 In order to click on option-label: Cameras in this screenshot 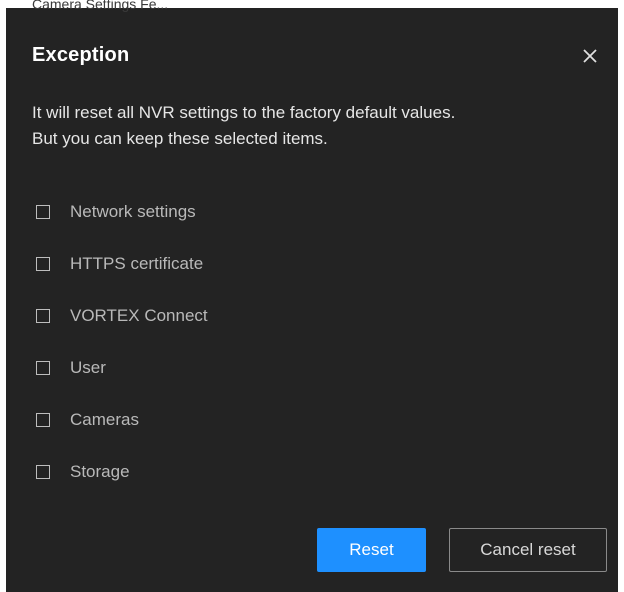, I will do `click(104, 419)`.